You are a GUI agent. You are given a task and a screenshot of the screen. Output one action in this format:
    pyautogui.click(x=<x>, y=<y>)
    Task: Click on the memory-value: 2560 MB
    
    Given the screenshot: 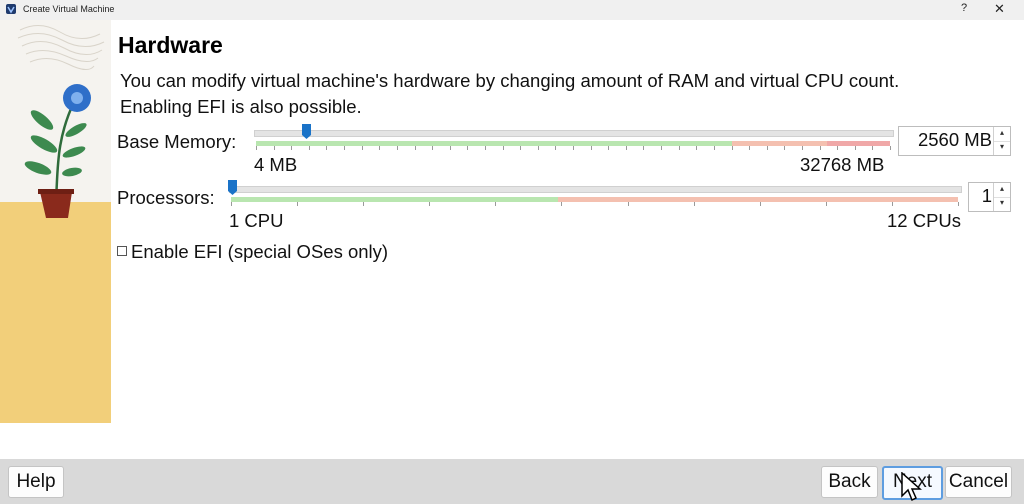 What is the action you would take?
    pyautogui.click(x=955, y=140)
    